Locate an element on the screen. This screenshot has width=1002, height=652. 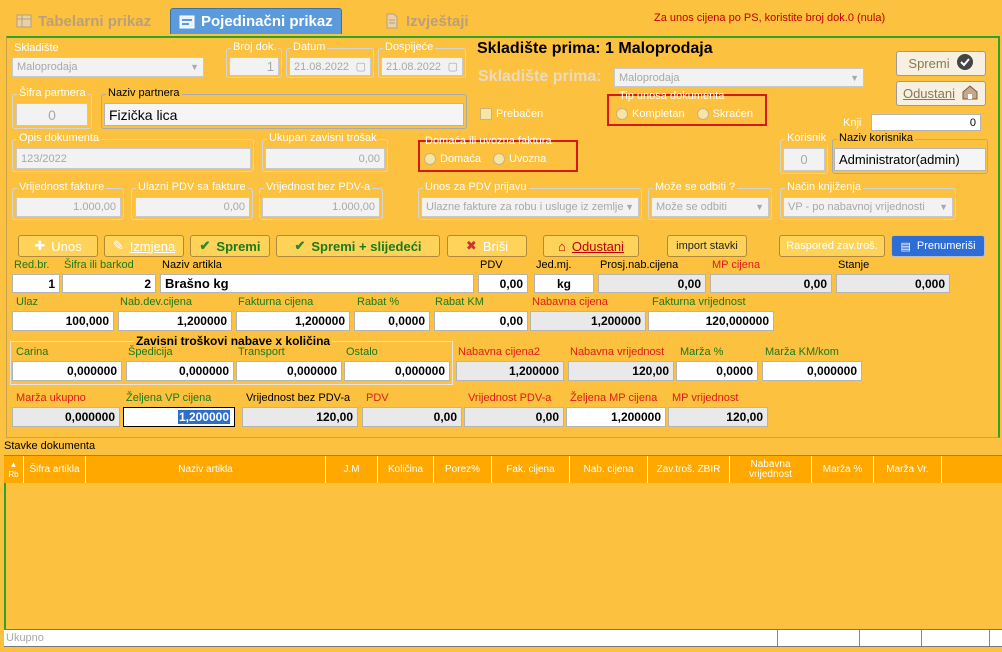
marza-km-field: 0,000000 is located at coordinates (812, 371).